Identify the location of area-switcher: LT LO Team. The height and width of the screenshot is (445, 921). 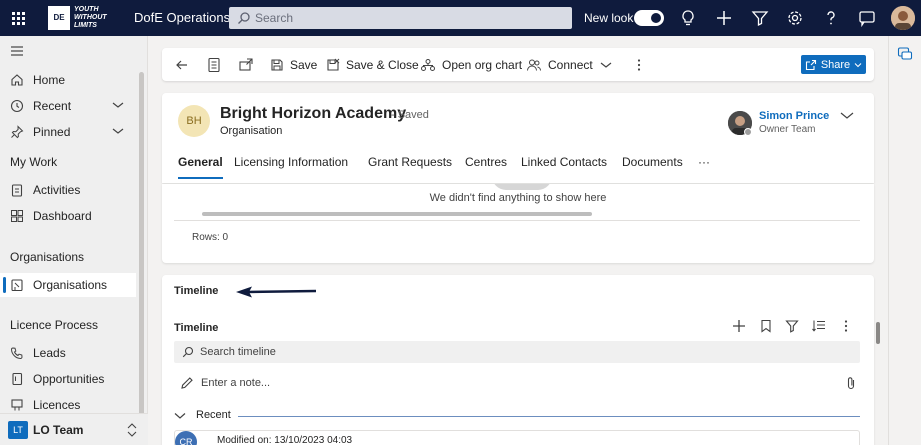
(74, 429).